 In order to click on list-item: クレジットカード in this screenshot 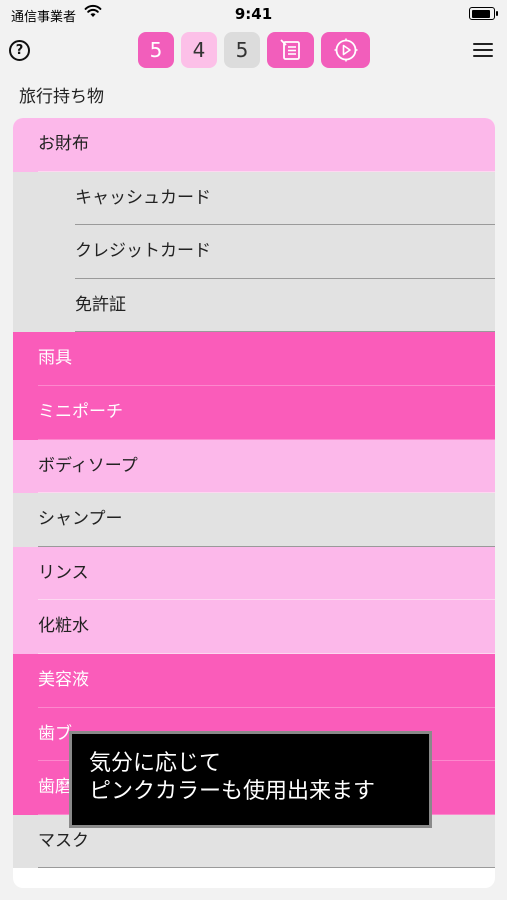, I will do `click(254, 252)`.